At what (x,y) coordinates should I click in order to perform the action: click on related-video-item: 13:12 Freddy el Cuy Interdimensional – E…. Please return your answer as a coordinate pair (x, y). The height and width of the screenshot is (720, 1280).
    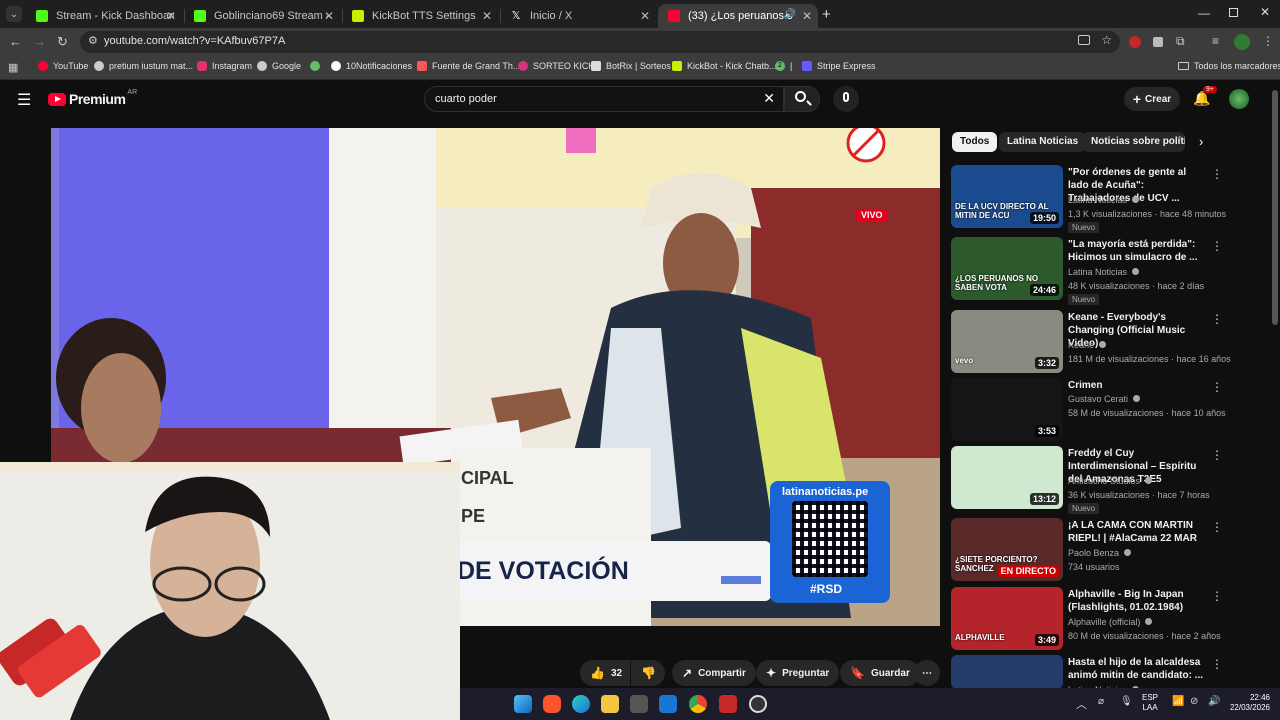
    Looking at the image, I should click on (1087, 480).